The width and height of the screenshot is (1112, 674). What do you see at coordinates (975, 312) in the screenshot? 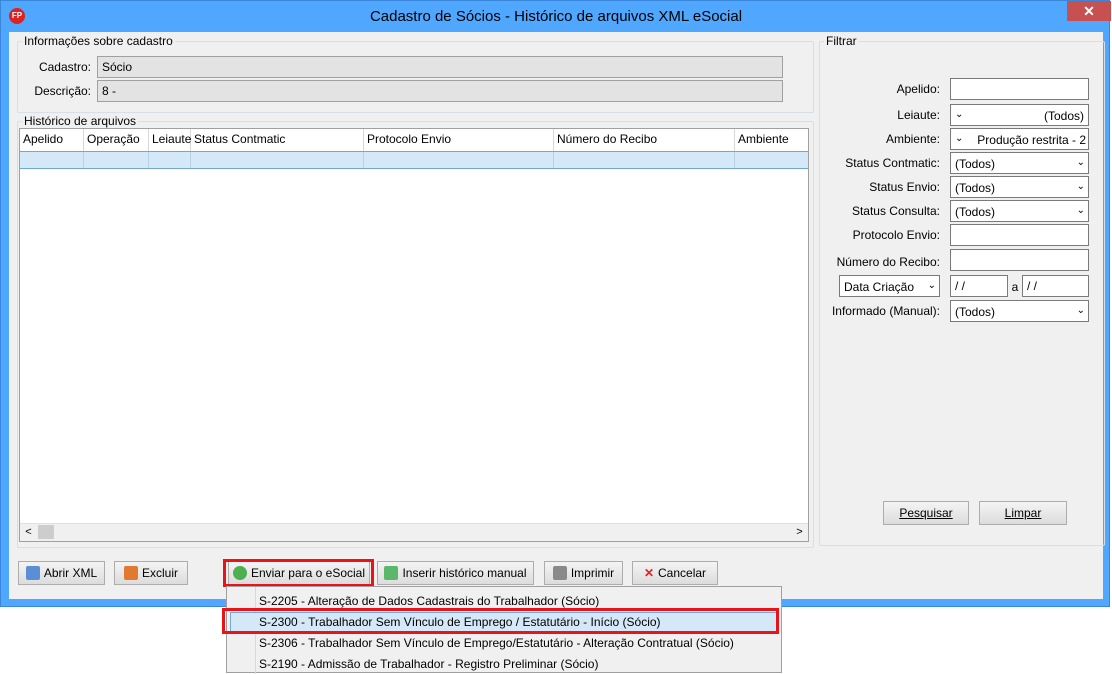
I see `informado-value: (Todos)` at bounding box center [975, 312].